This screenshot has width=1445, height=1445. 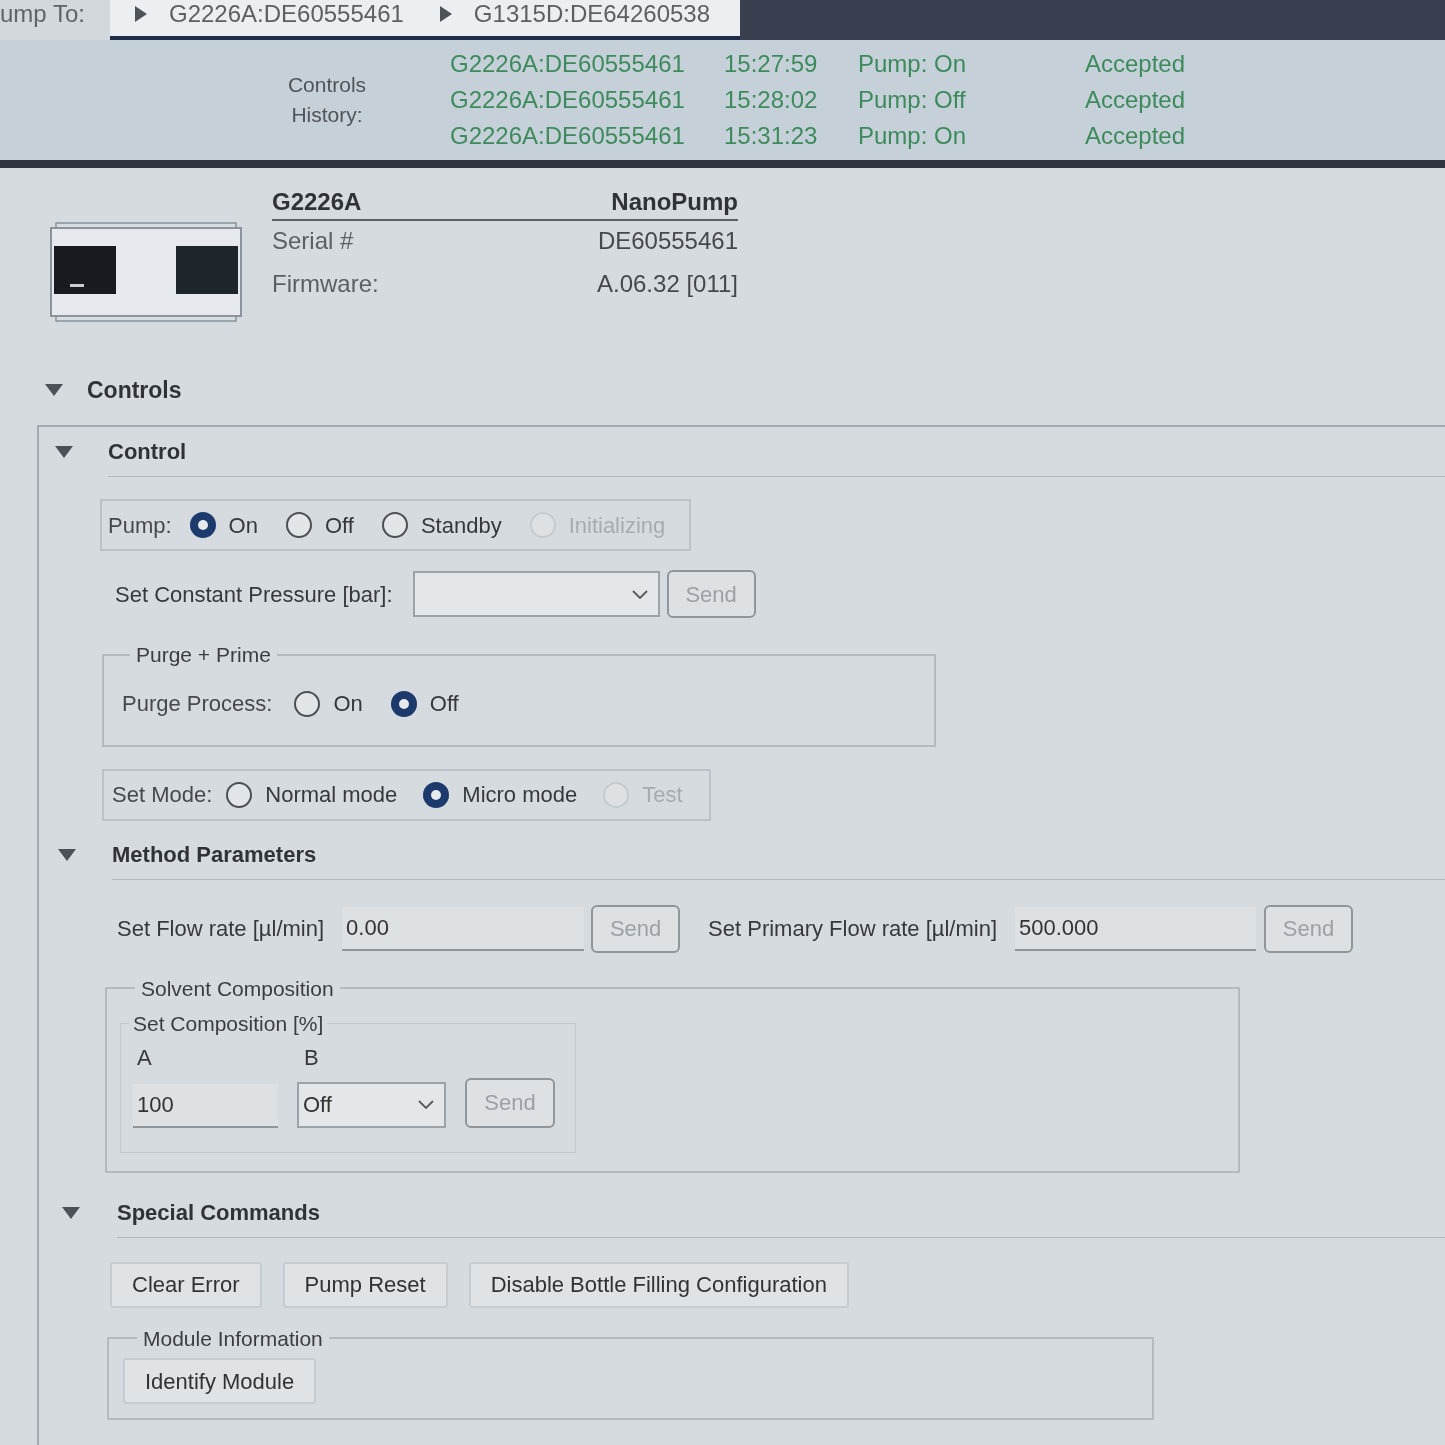 I want to click on jump-to-label: ump To:, so click(x=55, y=20).